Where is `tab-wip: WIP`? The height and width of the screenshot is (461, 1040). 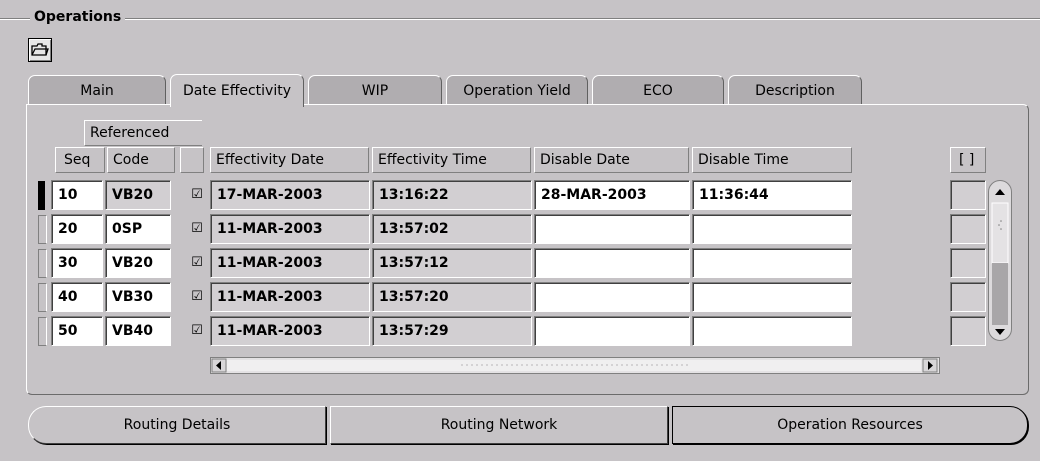
tab-wip: WIP is located at coordinates (375, 90).